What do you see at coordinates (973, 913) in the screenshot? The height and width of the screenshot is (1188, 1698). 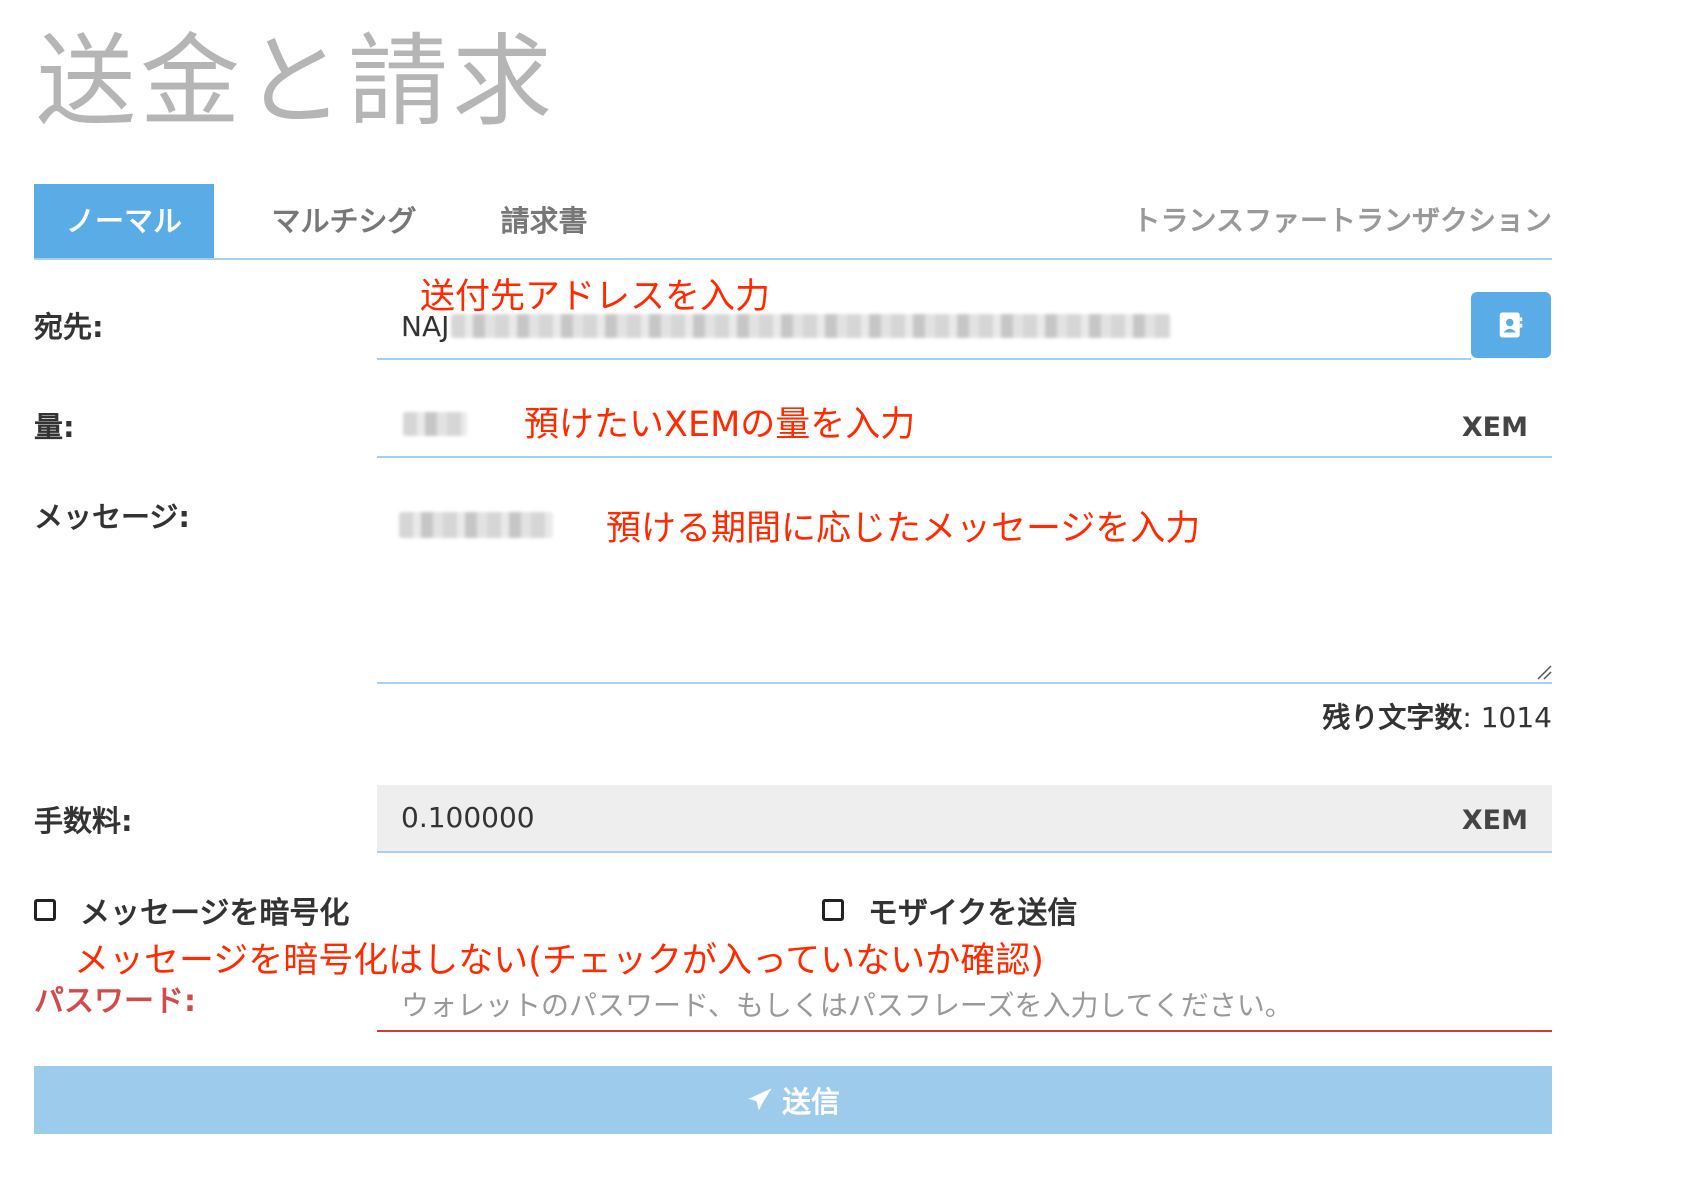 I see `send-mosaic-label: モザイクを送信` at bounding box center [973, 913].